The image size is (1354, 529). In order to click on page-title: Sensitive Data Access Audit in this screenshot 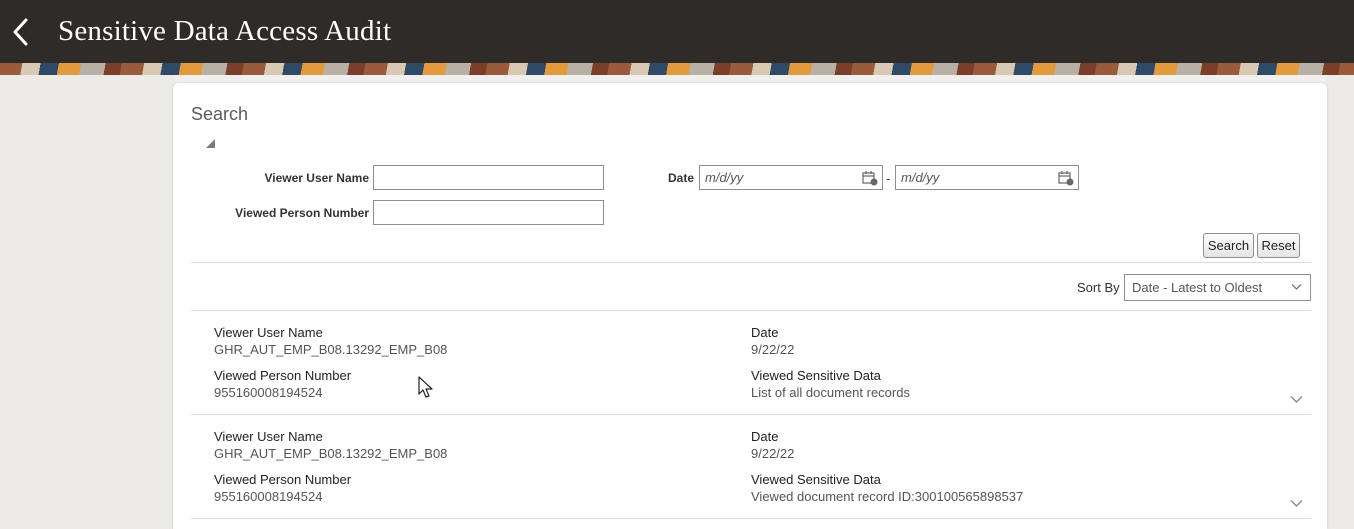, I will do `click(225, 31)`.